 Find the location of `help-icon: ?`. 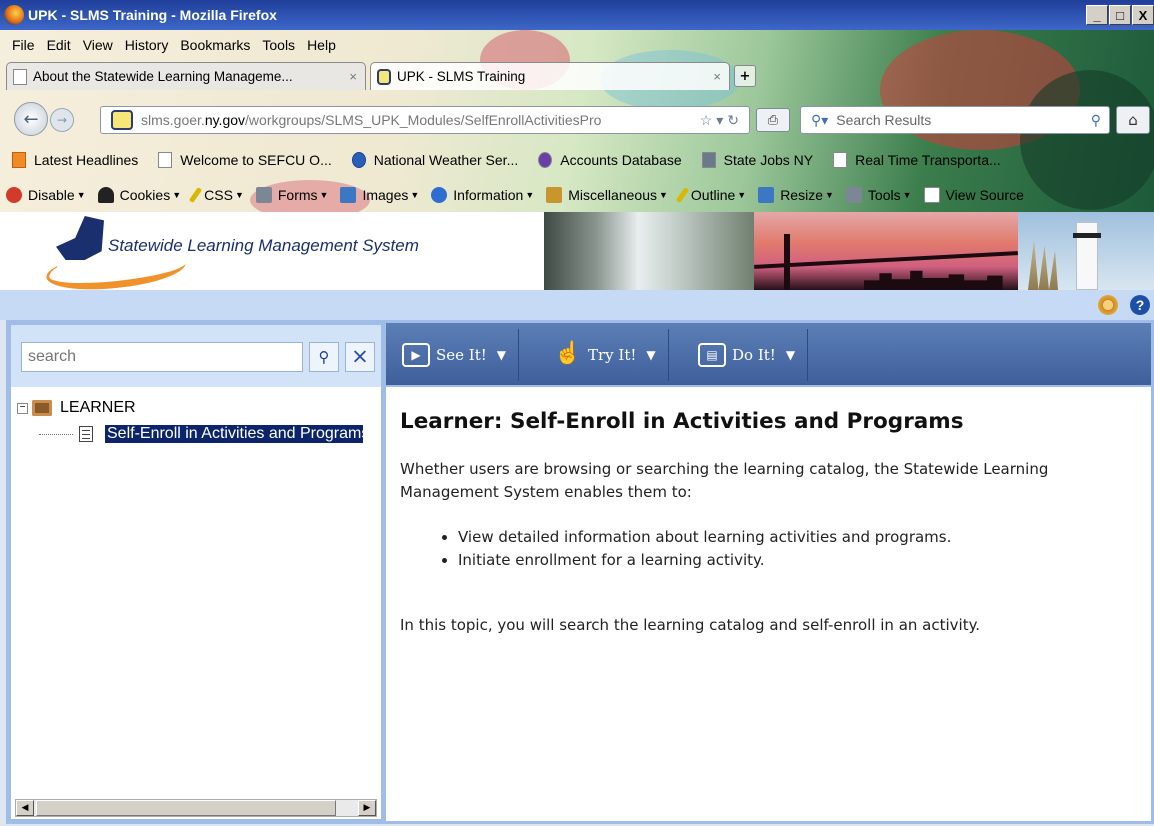

help-icon: ? is located at coordinates (1140, 305).